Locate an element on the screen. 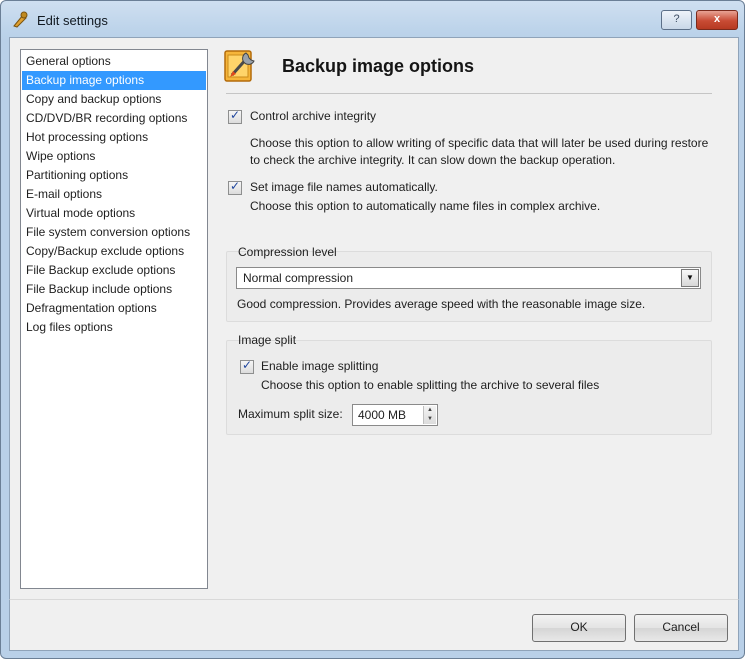 Image resolution: width=745 pixels, height=659 pixels. maximum-split-size-input: 4000 MB ▲ ▼ is located at coordinates (395, 415).